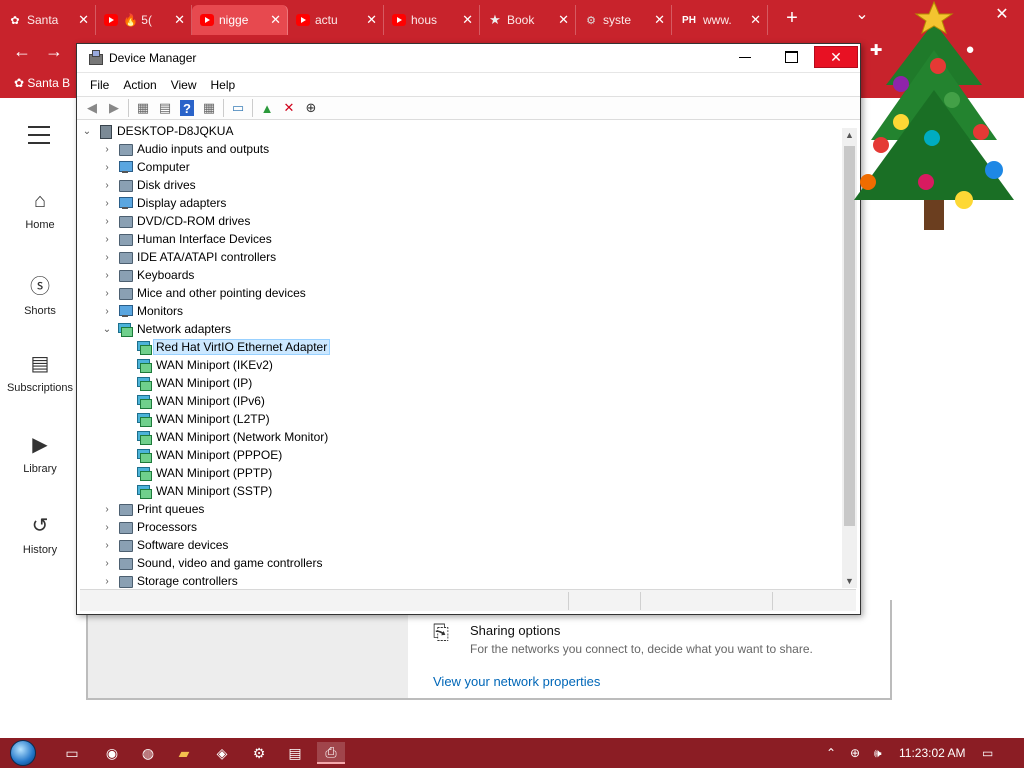  What do you see at coordinates (163, 203) in the screenshot?
I see `device-category: › Display adapters` at bounding box center [163, 203].